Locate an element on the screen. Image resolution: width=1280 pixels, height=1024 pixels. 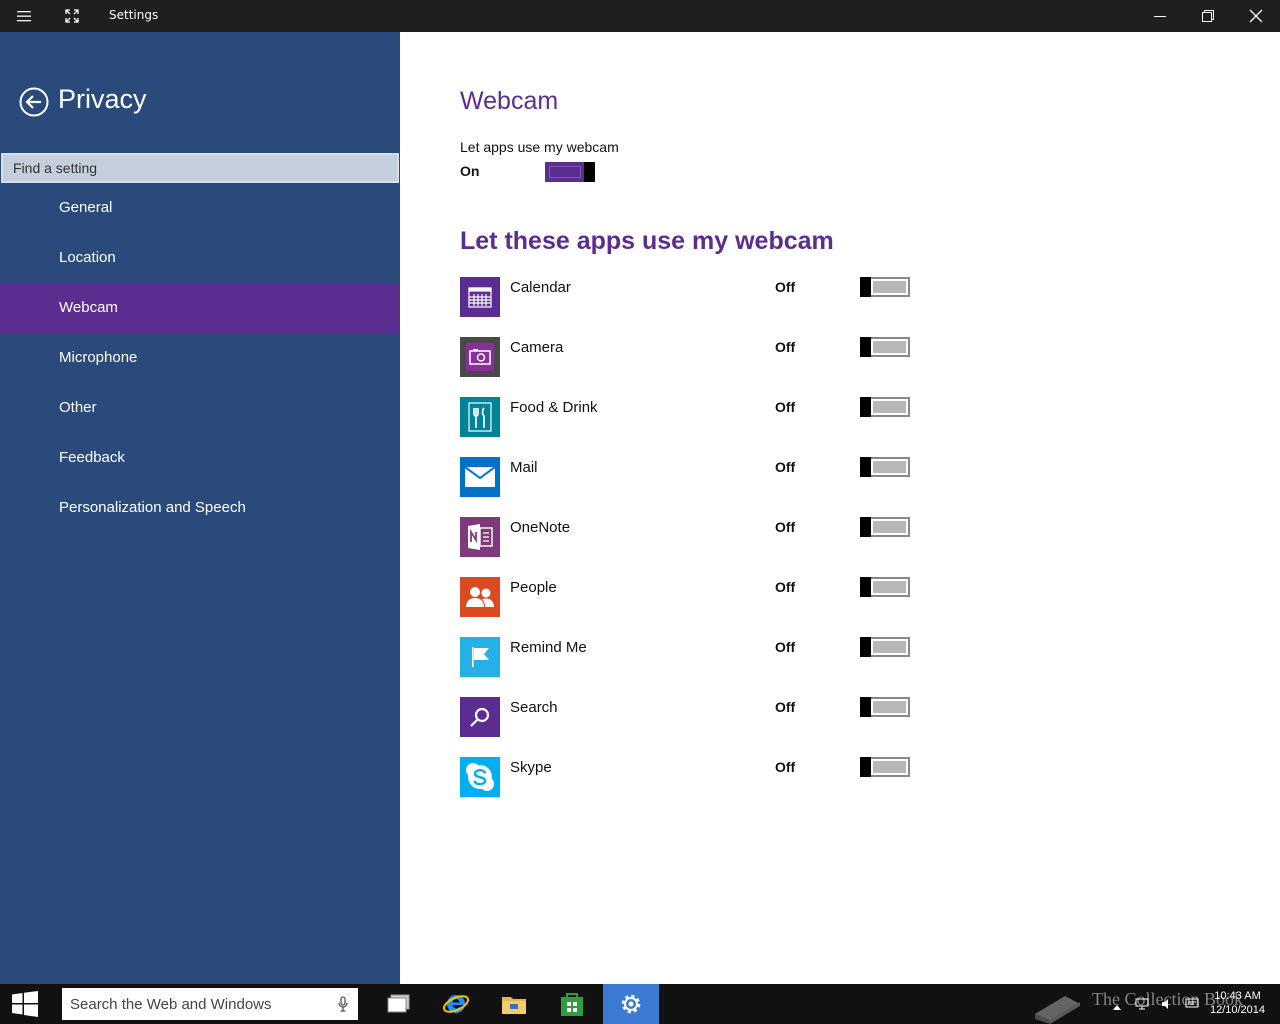
sidebar-item-label: Microphone is located at coordinates (98, 357).